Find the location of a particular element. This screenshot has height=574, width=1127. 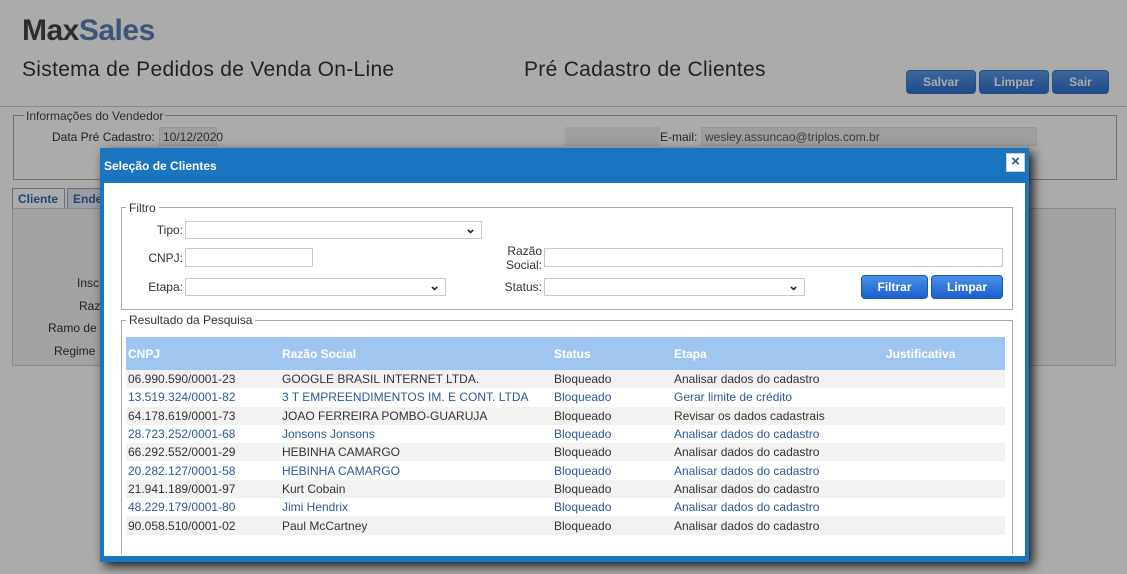

filter-legend: Filtro is located at coordinates (142, 208).